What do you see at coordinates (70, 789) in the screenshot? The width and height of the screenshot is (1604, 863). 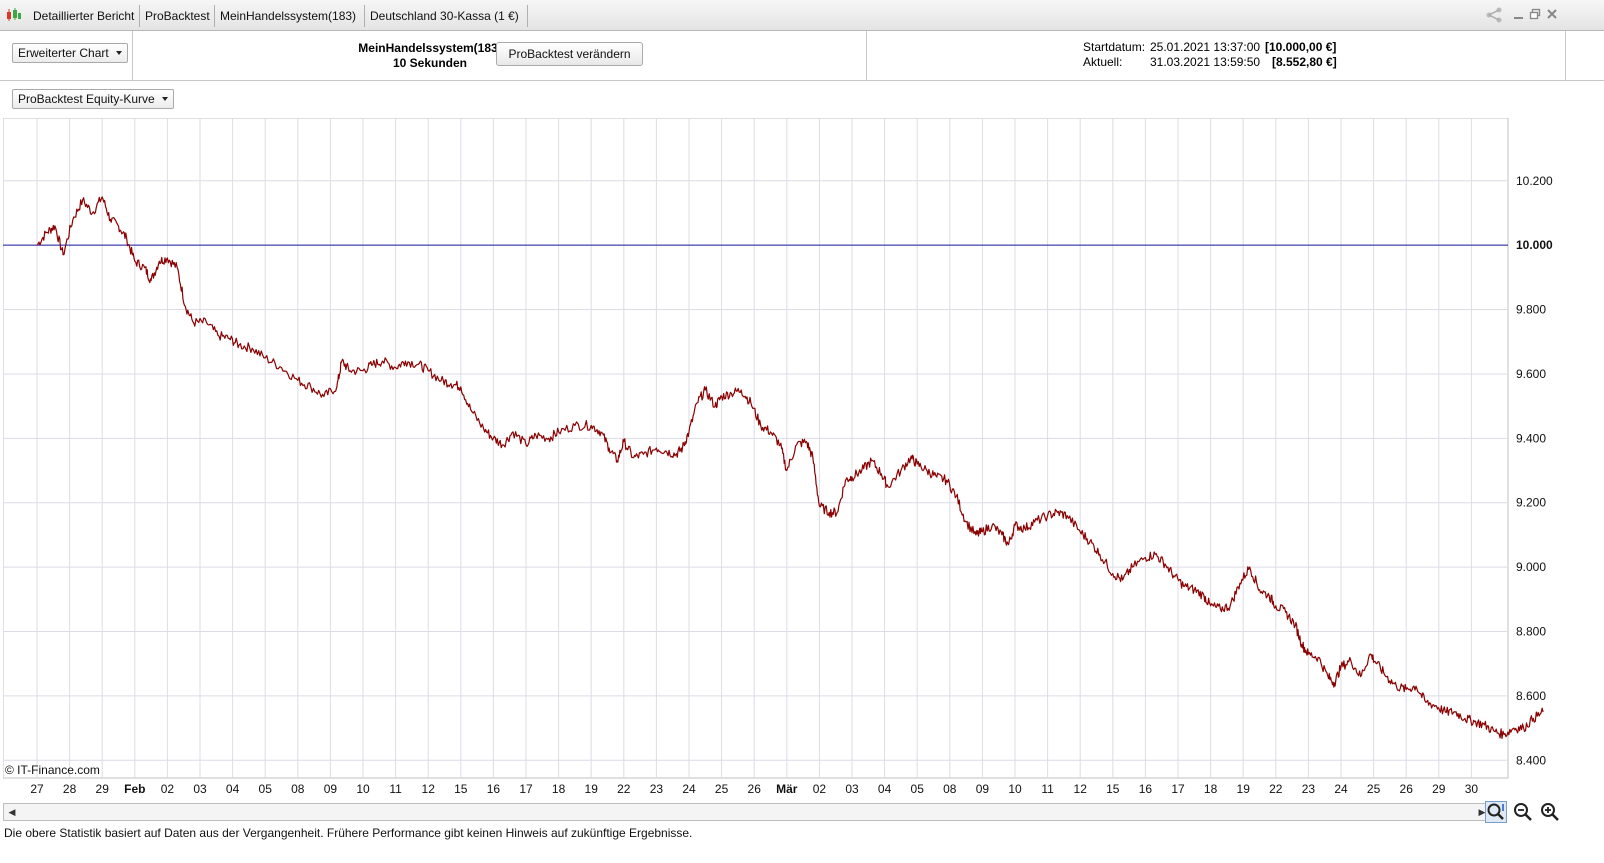 I see `x-tick-label: 28` at bounding box center [70, 789].